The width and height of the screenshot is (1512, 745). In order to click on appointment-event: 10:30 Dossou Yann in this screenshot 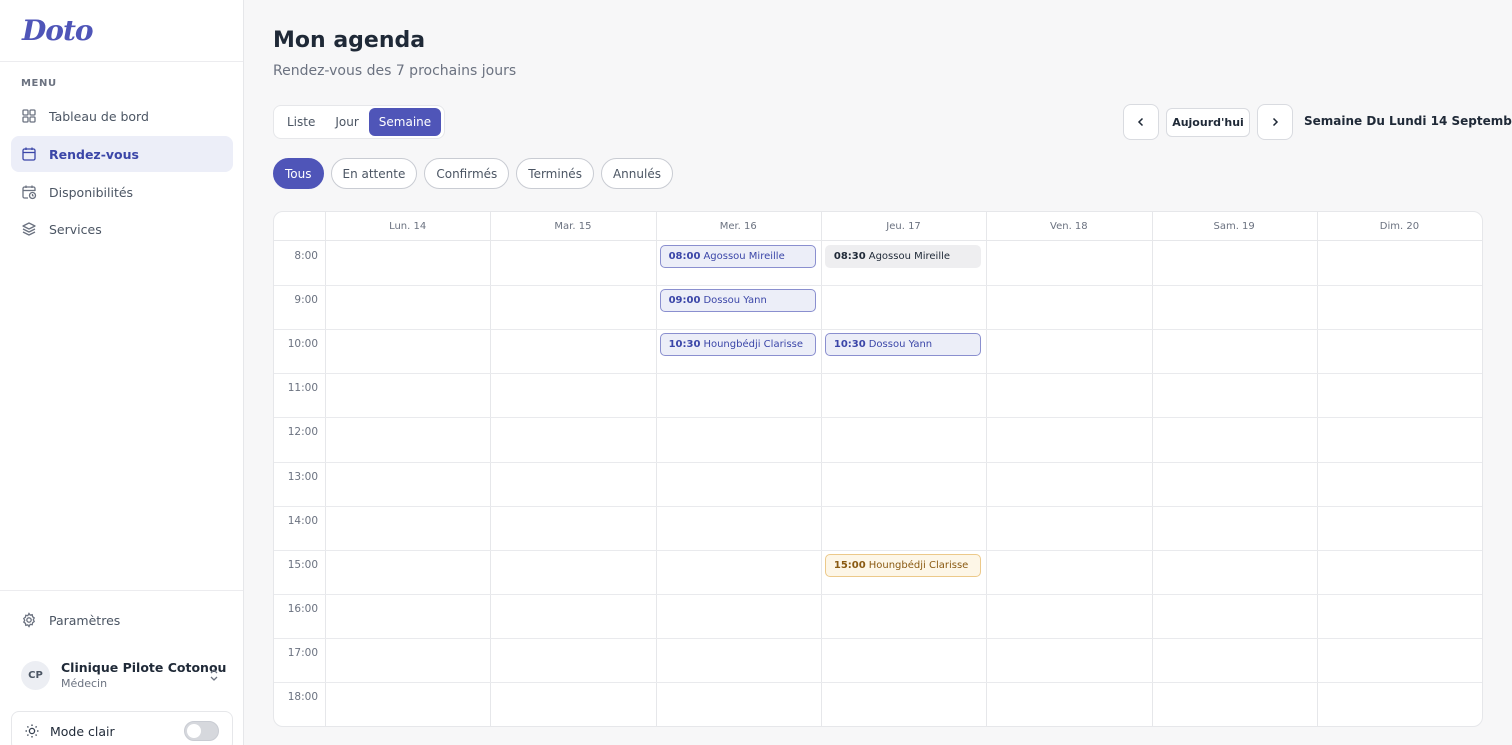, I will do `click(903, 345)`.